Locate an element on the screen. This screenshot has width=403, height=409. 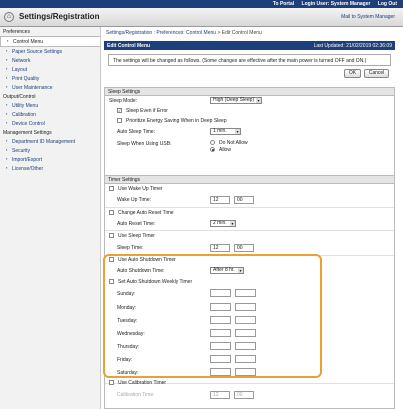
section-title: Edit Control Menu is located at coordinates (129, 46).